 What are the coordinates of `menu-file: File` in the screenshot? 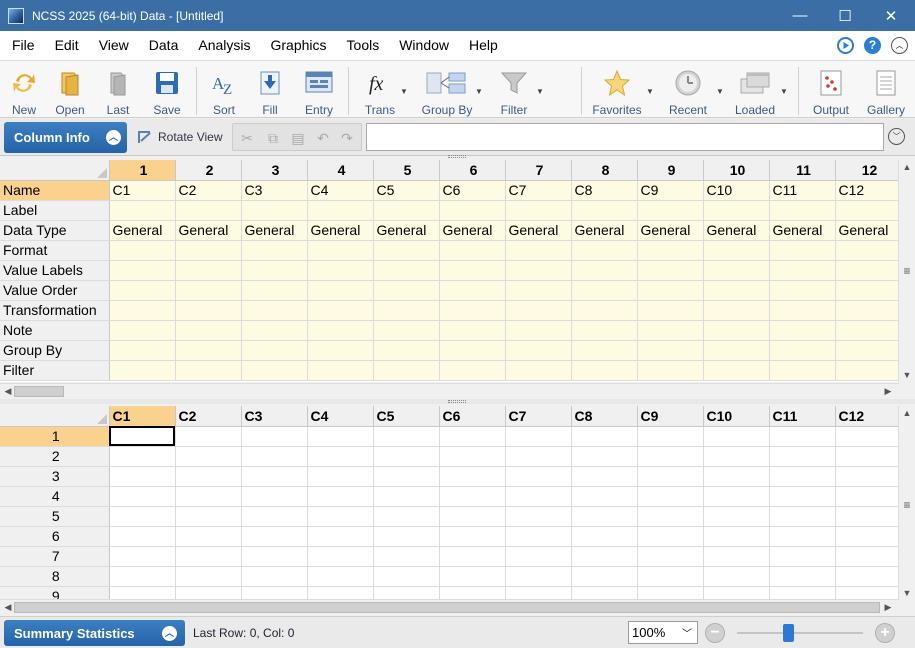 It's located at (23, 45).